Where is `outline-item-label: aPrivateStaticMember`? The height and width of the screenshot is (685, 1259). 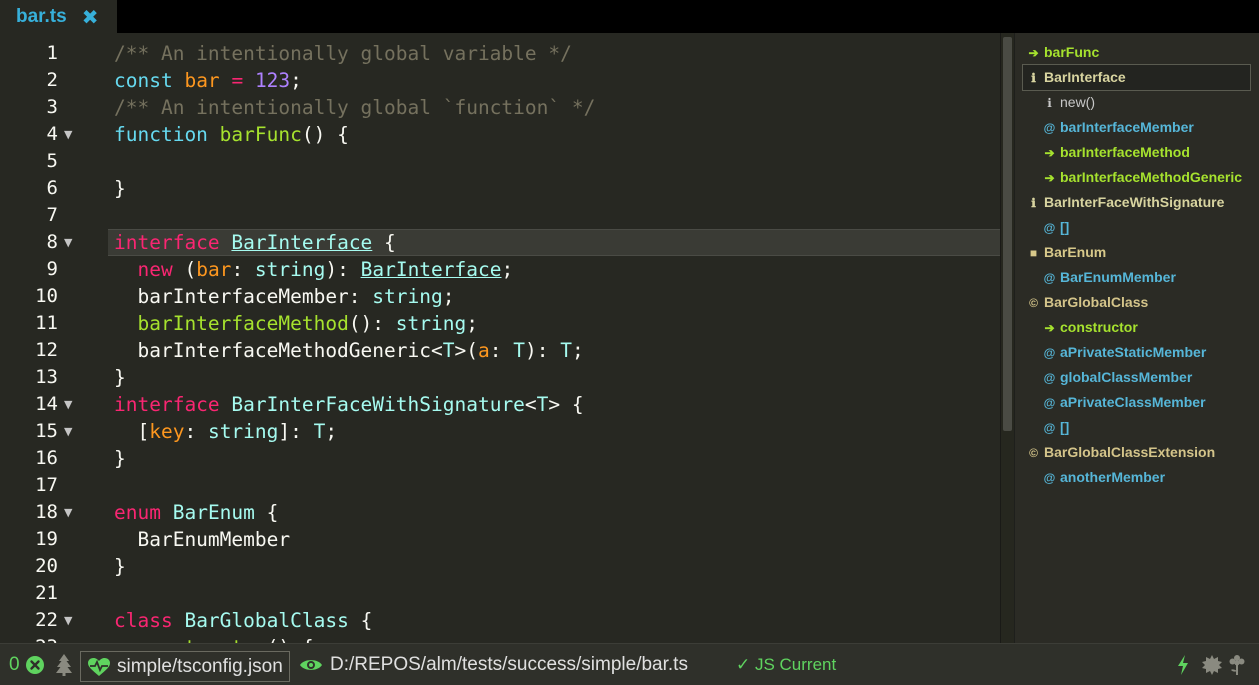
outline-item-label: aPrivateStaticMember is located at coordinates (1133, 352).